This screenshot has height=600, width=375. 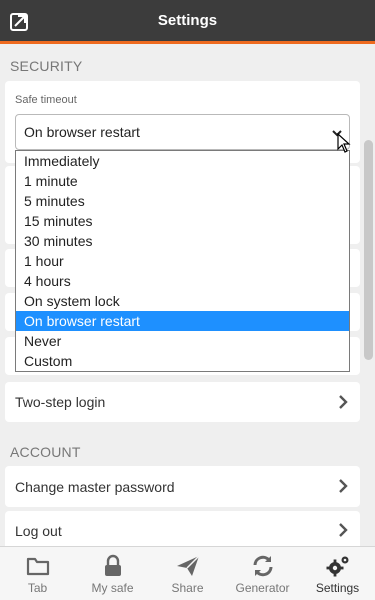 I want to click on gears-icon, so click(x=337, y=566).